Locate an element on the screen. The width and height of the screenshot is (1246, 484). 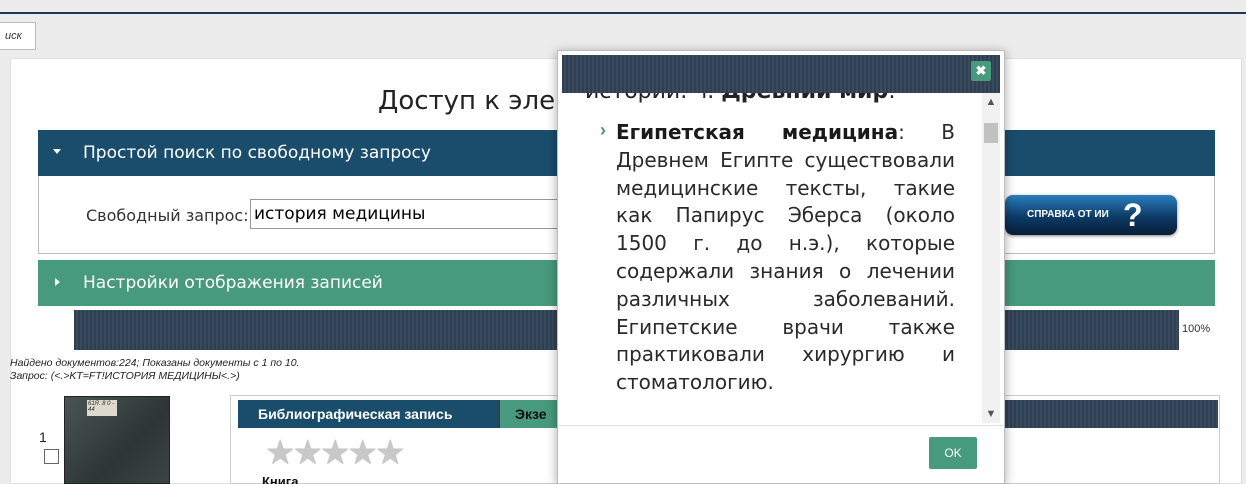
book-cover-image: 61Я. 8 0 - 44 is located at coordinates (117, 440).